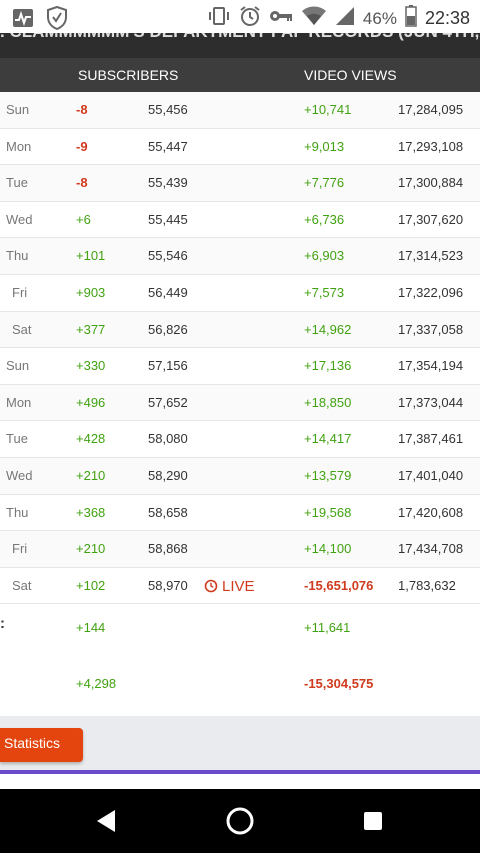  I want to click on table-row: Thu +101 55,546 +6,903 17,314,523, so click(240, 256).